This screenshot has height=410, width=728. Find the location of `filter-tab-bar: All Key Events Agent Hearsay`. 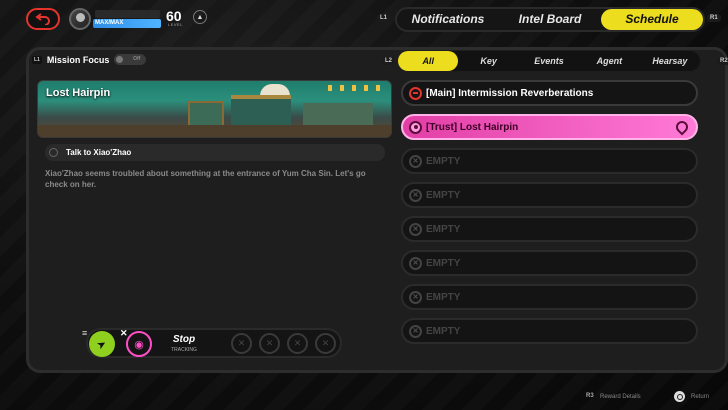

filter-tab-bar: All Key Events Agent Hearsay is located at coordinates (549, 61).